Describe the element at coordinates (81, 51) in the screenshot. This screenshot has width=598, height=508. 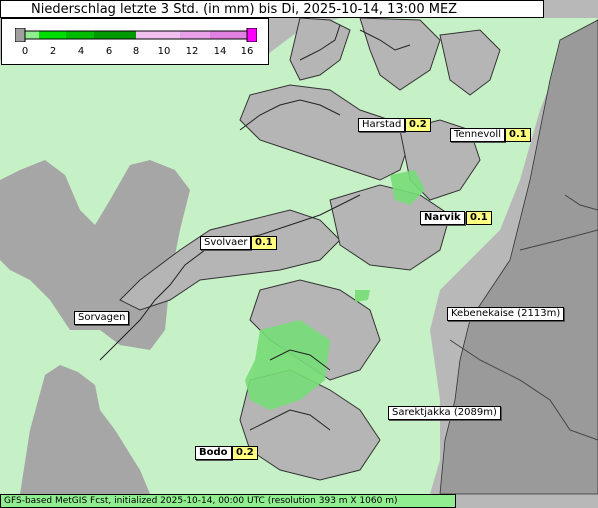
I see `legend-tick: 4` at that location.